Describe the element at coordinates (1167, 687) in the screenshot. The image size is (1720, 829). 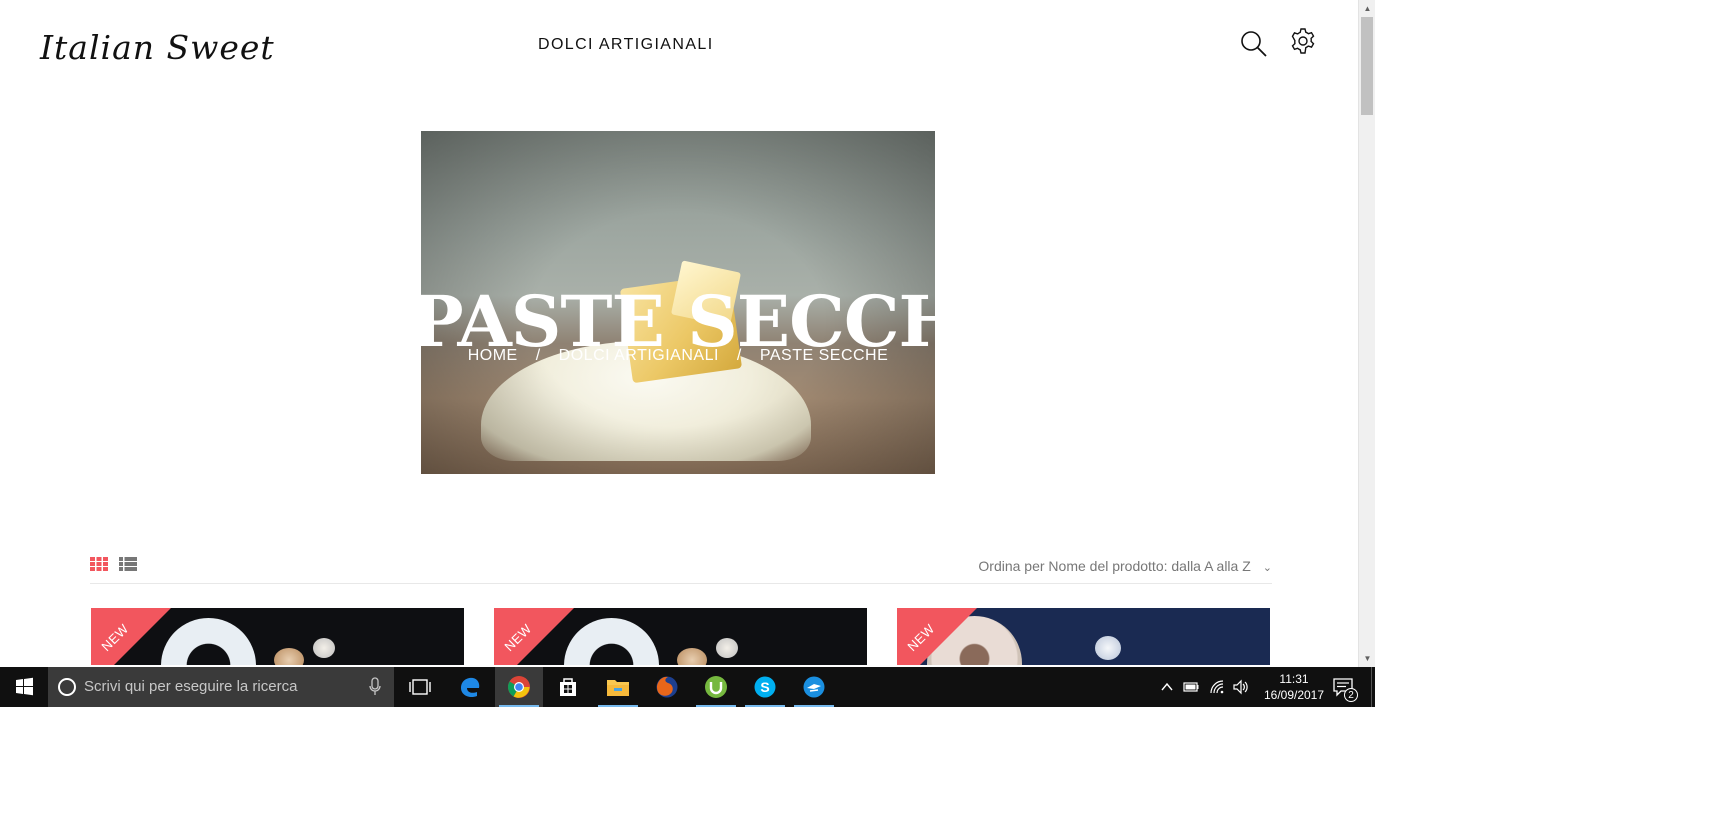
I see `chevron-up-icon` at that location.